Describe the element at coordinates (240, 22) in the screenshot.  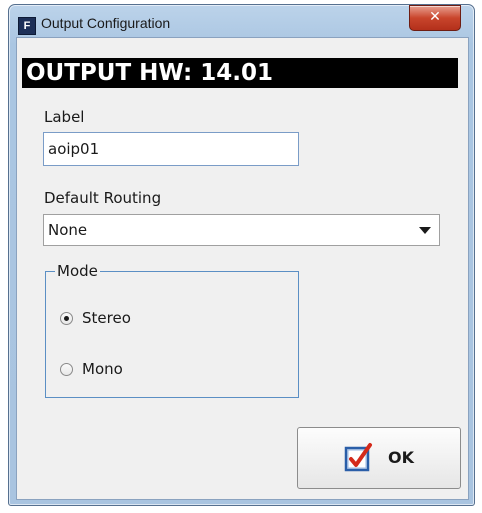
I see `title-bar: F Output Configuration ✕` at that location.